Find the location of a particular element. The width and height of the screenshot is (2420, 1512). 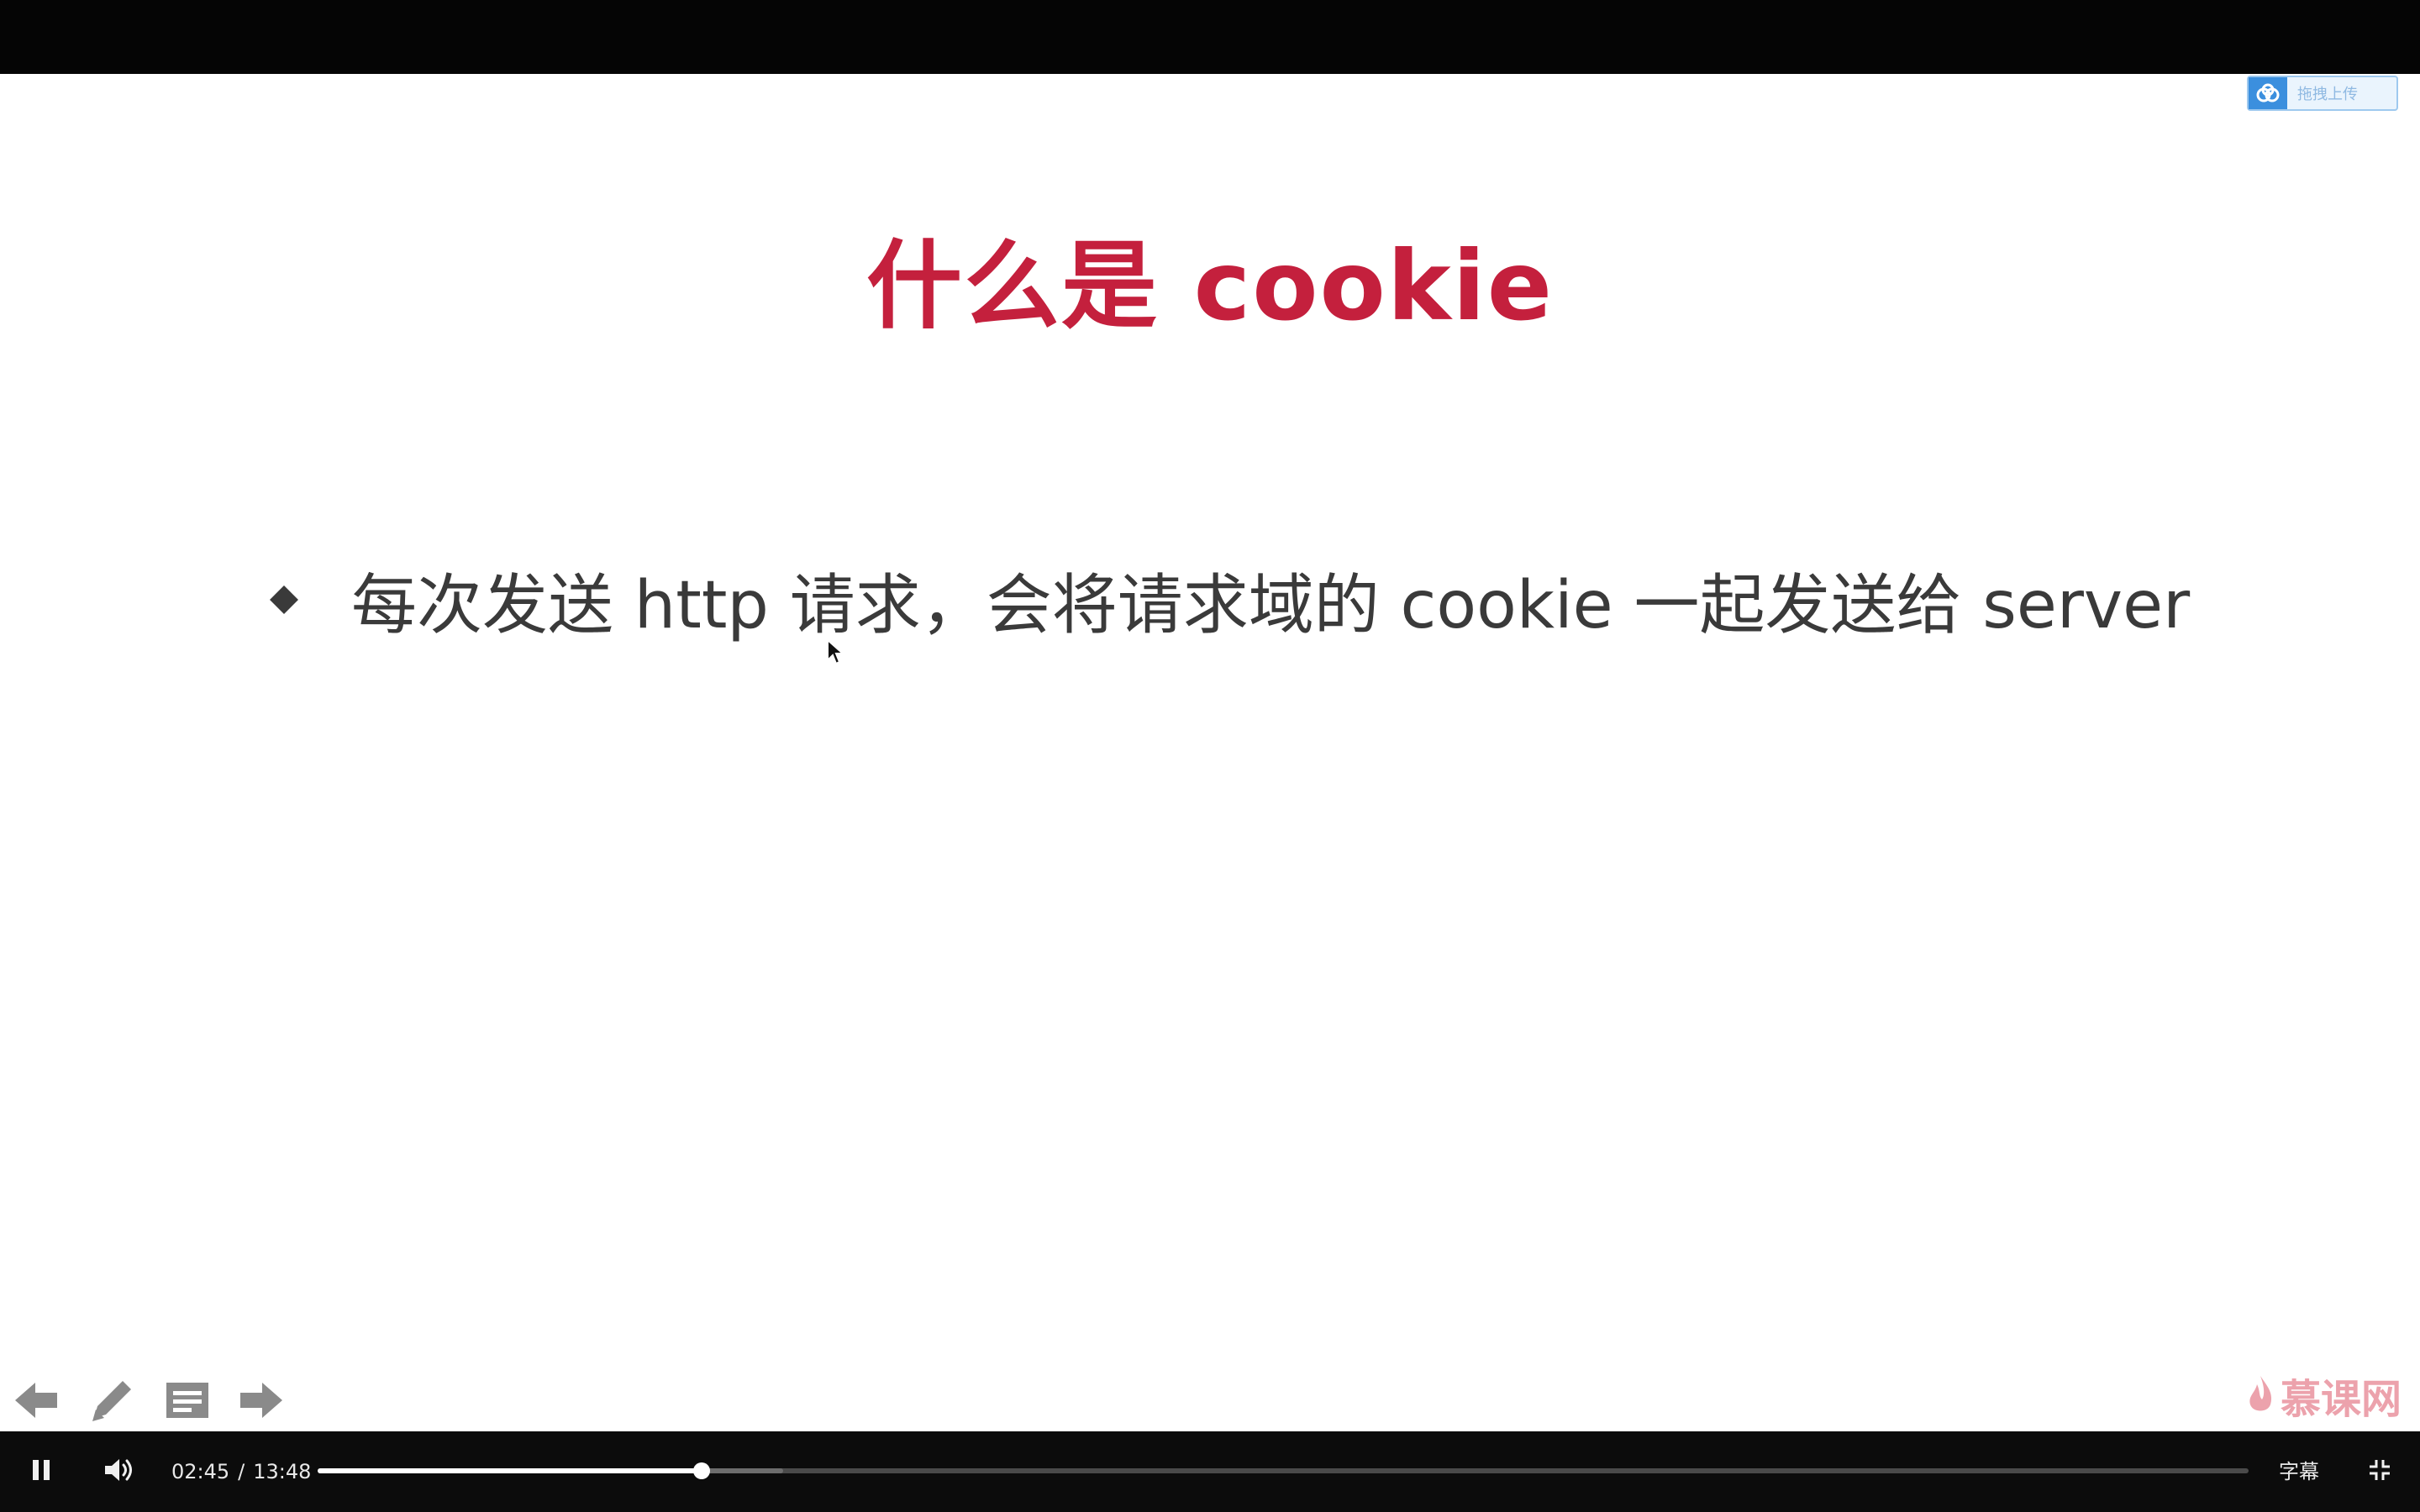

notes-icon is located at coordinates (187, 1400).